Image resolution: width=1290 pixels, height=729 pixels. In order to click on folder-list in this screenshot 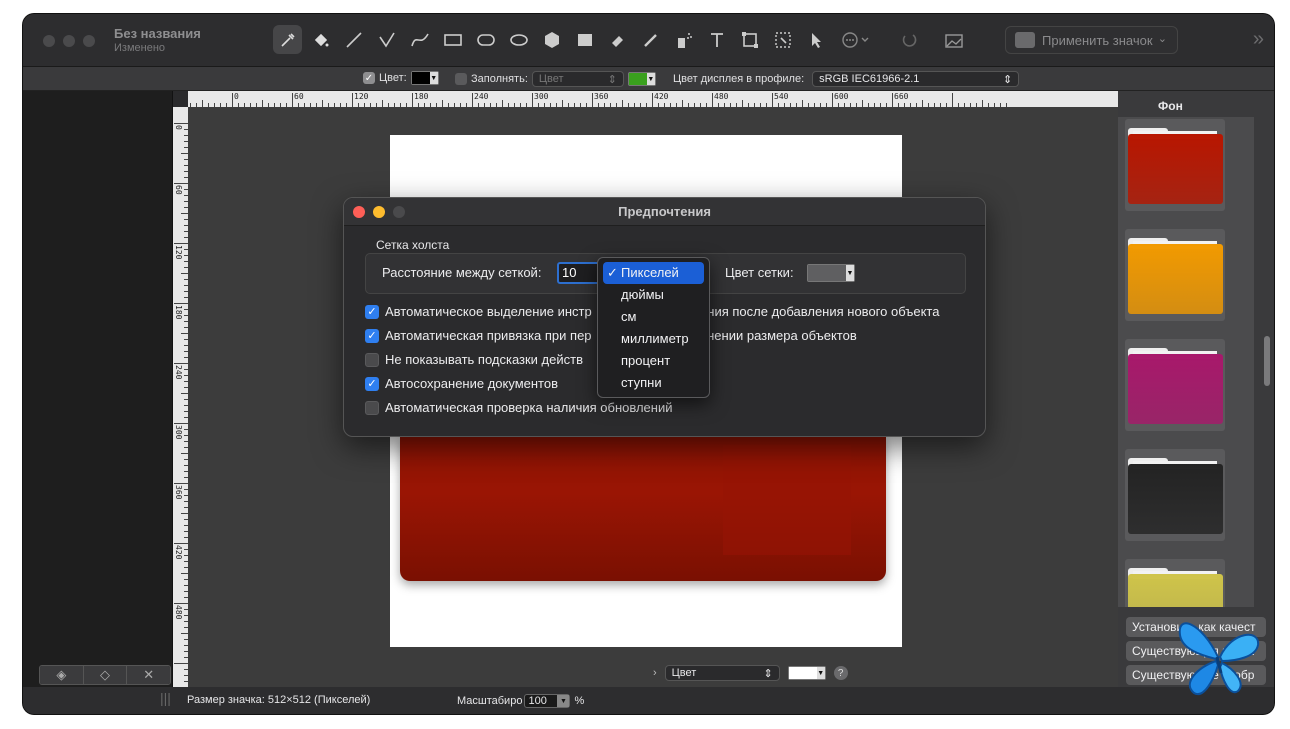, I will do `click(1186, 362)`.